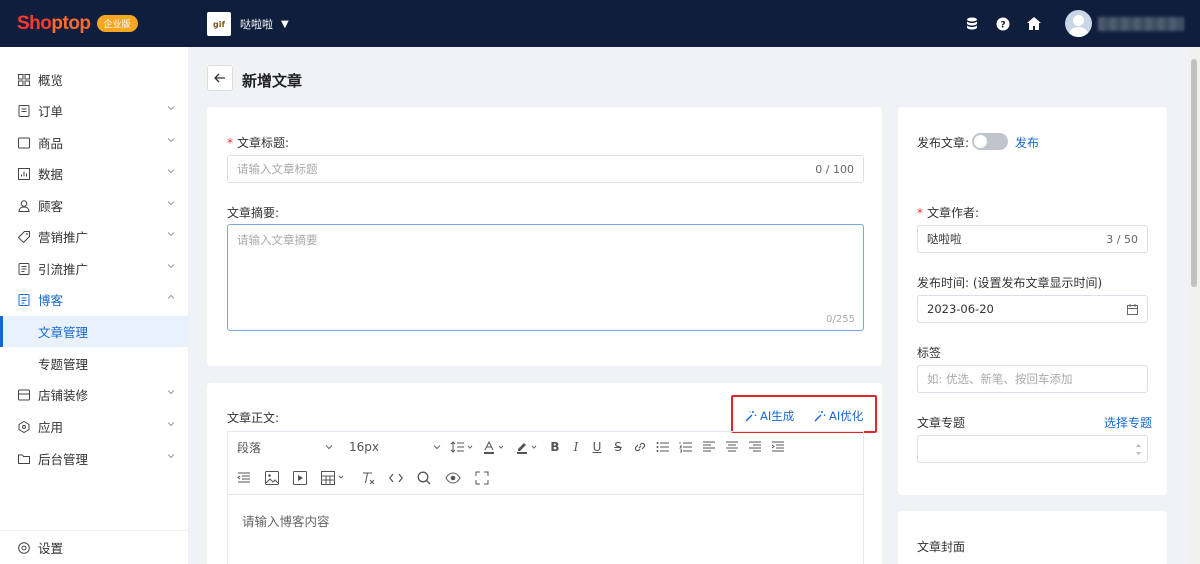  I want to click on video-icon, so click(300, 478).